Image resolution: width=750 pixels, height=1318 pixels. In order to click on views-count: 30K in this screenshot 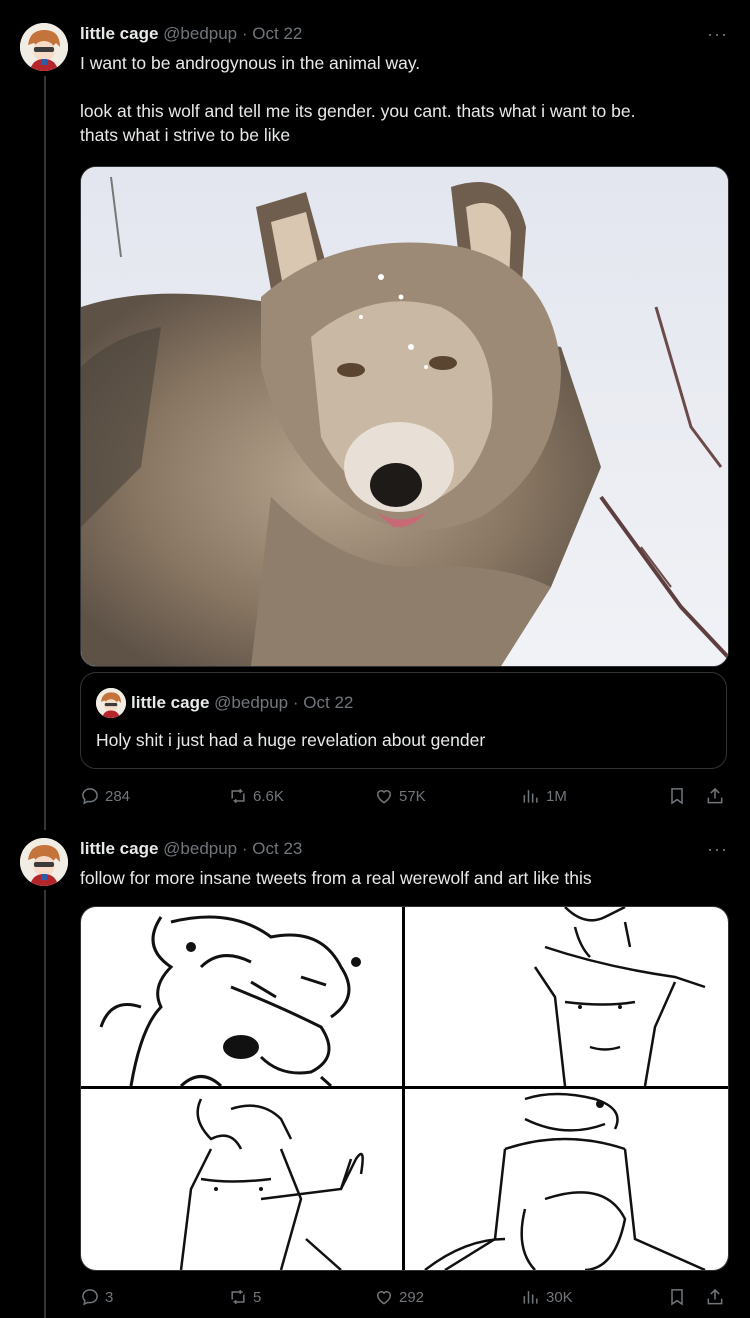, I will do `click(559, 1297)`.